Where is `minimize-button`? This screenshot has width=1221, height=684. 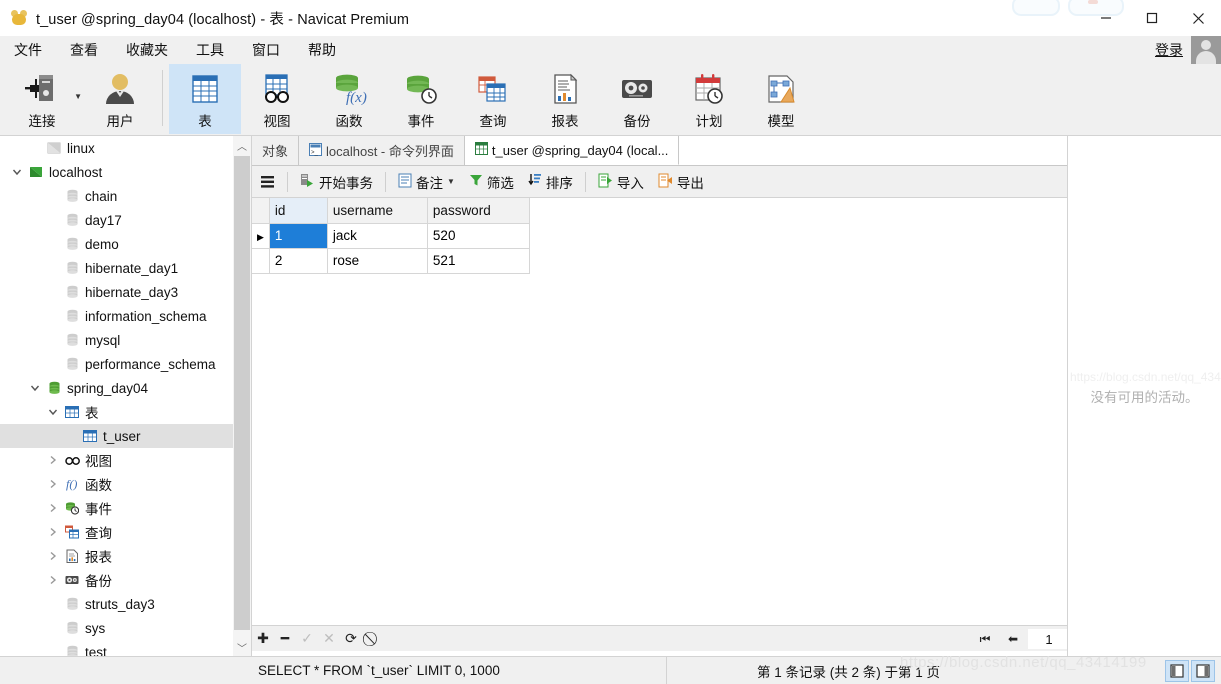 minimize-button is located at coordinates (1106, 18).